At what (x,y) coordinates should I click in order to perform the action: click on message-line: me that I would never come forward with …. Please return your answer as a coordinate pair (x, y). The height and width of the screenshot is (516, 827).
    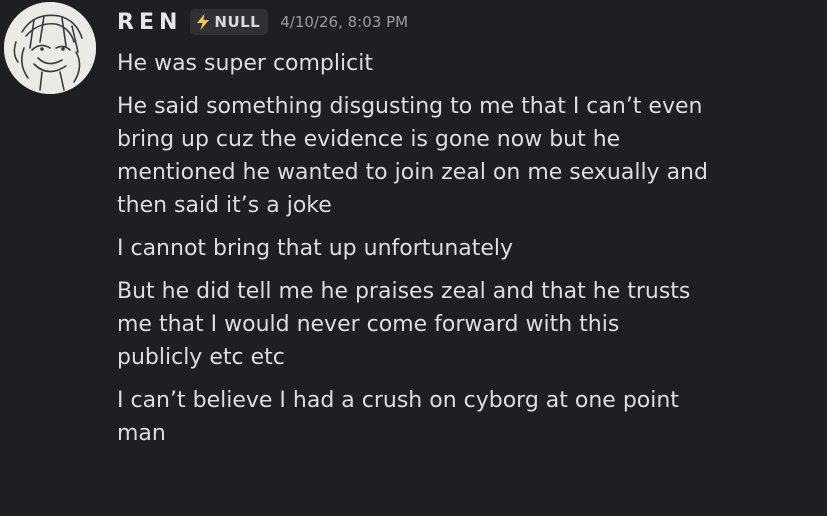
    Looking at the image, I should click on (368, 324).